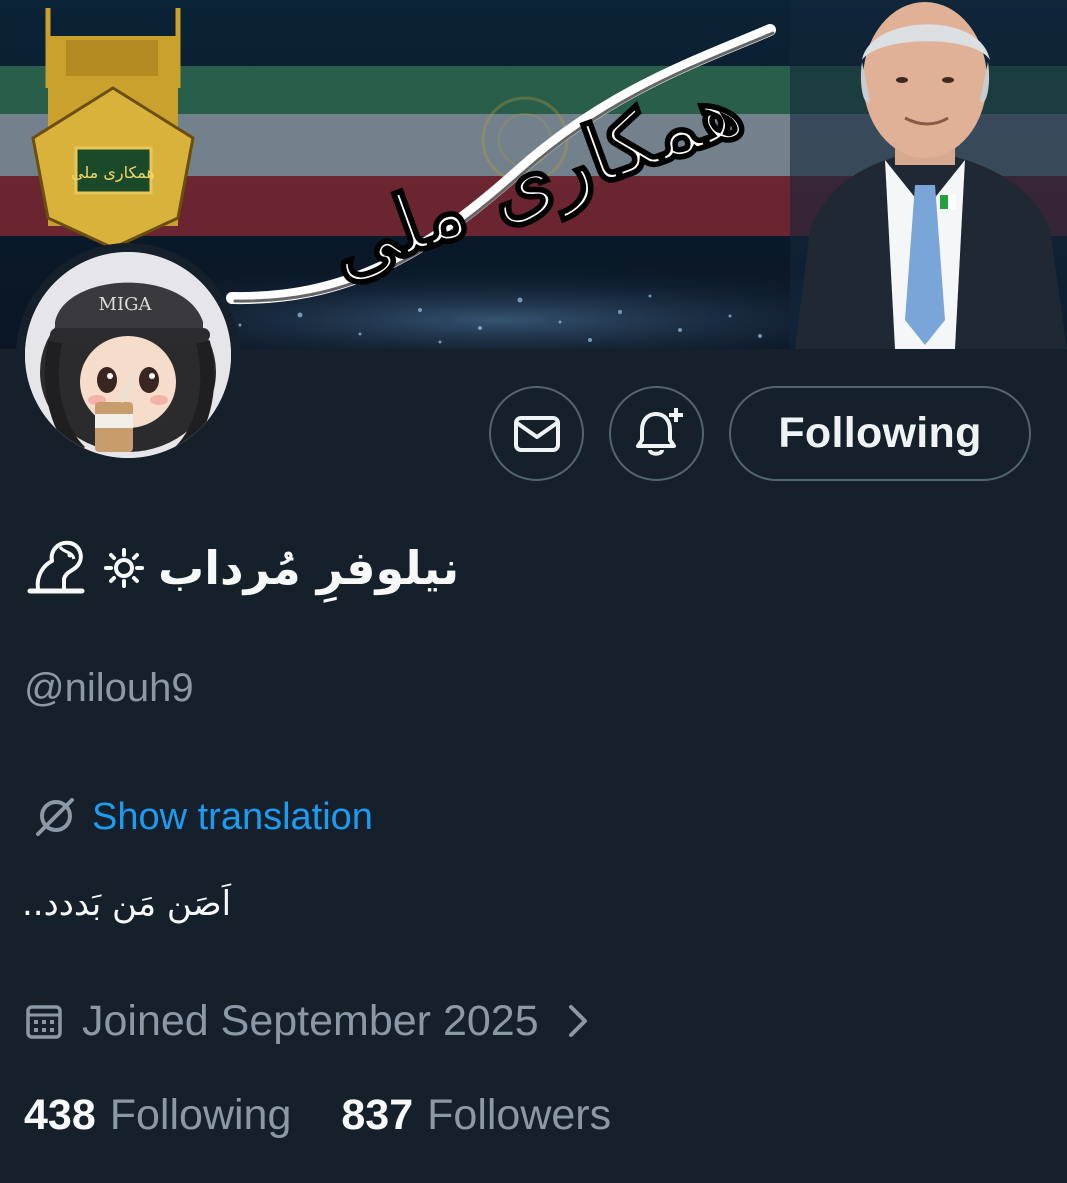 The width and height of the screenshot is (1067, 1183). Describe the element at coordinates (309, 568) in the screenshot. I see `display-name: نیلوفرِ مُرداب` at that location.